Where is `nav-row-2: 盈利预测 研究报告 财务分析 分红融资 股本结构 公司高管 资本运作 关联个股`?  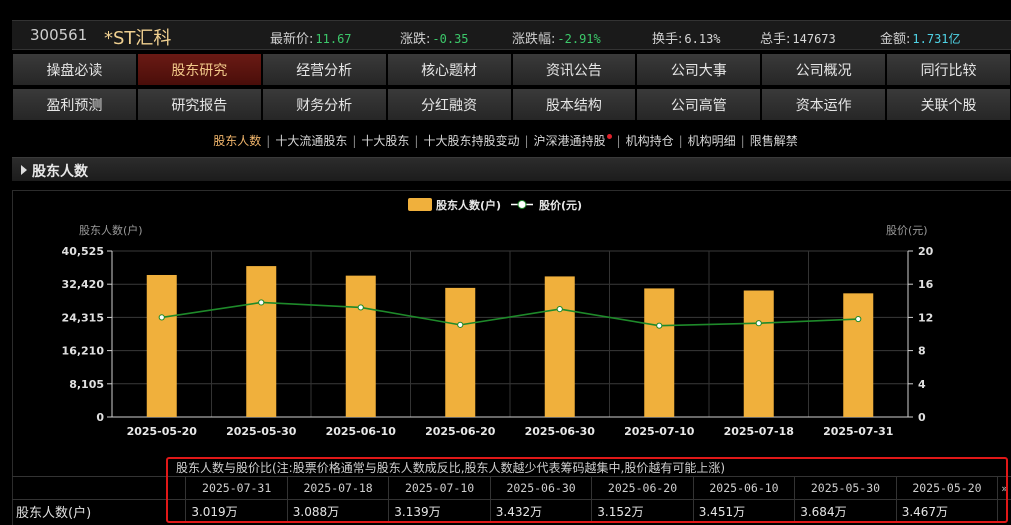 nav-row-2: 盈利预测 研究报告 财务分析 分红融资 股本结构 公司高管 资本运作 关联个股 is located at coordinates (511, 104).